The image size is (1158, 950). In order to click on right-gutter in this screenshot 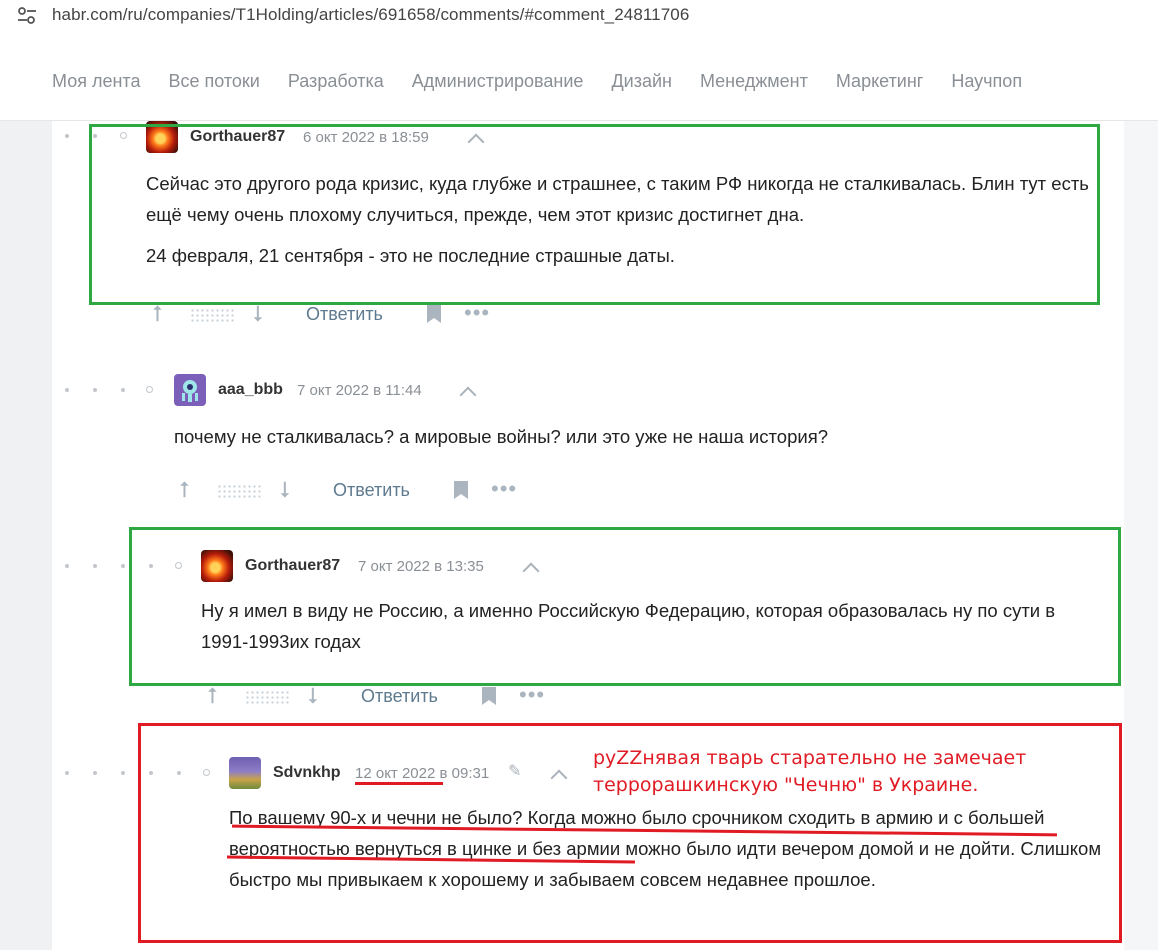, I will do `click(1141, 535)`.